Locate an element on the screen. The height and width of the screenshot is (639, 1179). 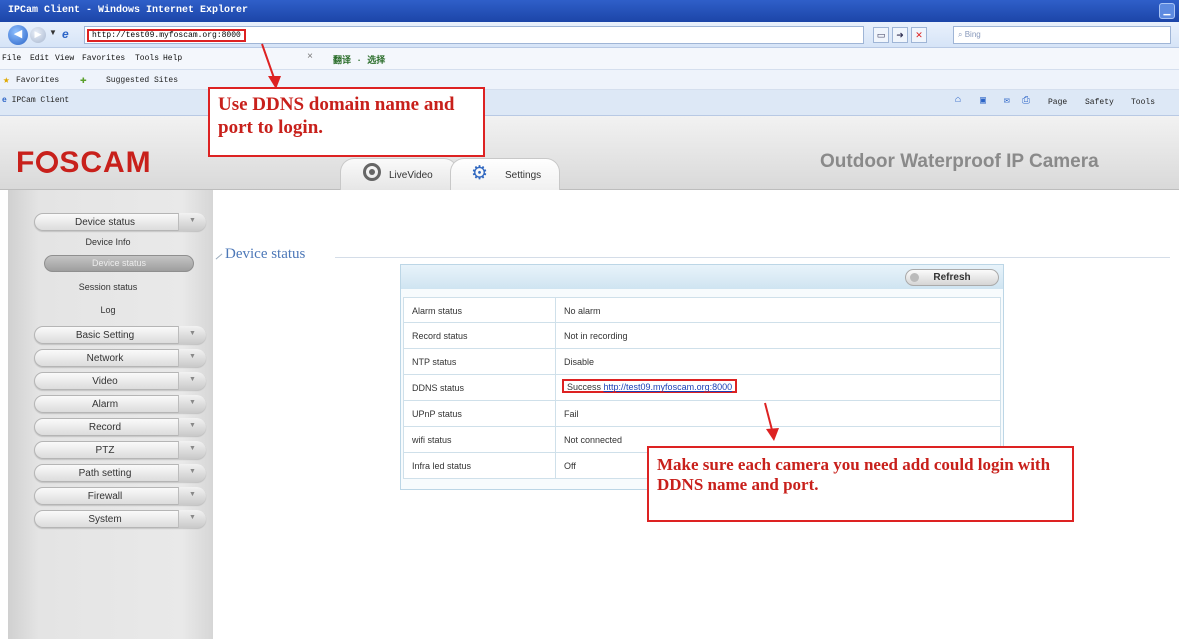
tab-livevideo: LiveVideo is located at coordinates (399, 174).